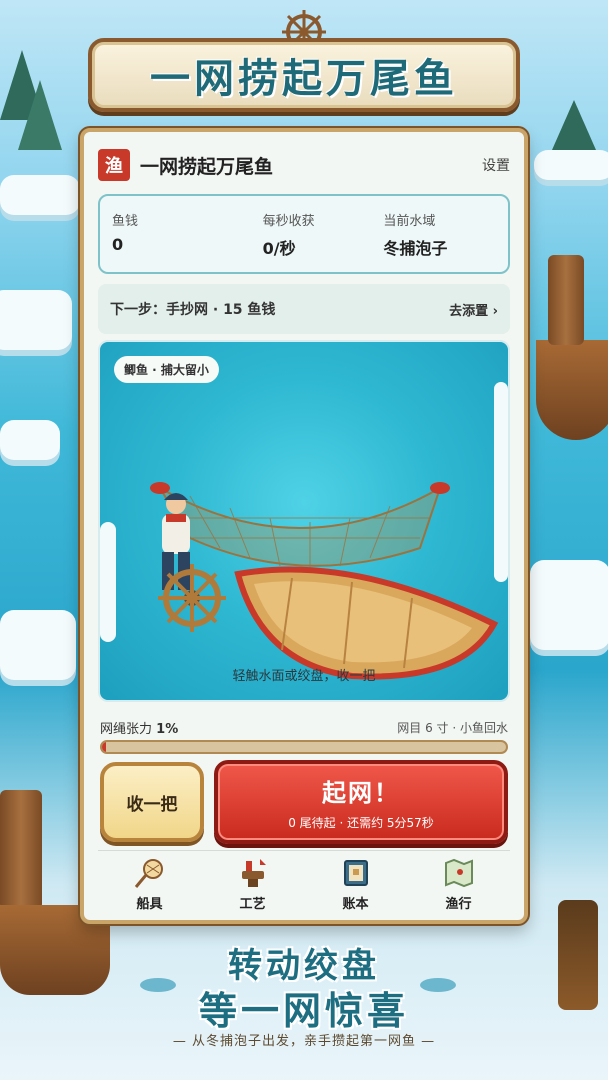 Image resolution: width=608 pixels, height=1080 pixels. I want to click on ledger-icon, so click(355, 873).